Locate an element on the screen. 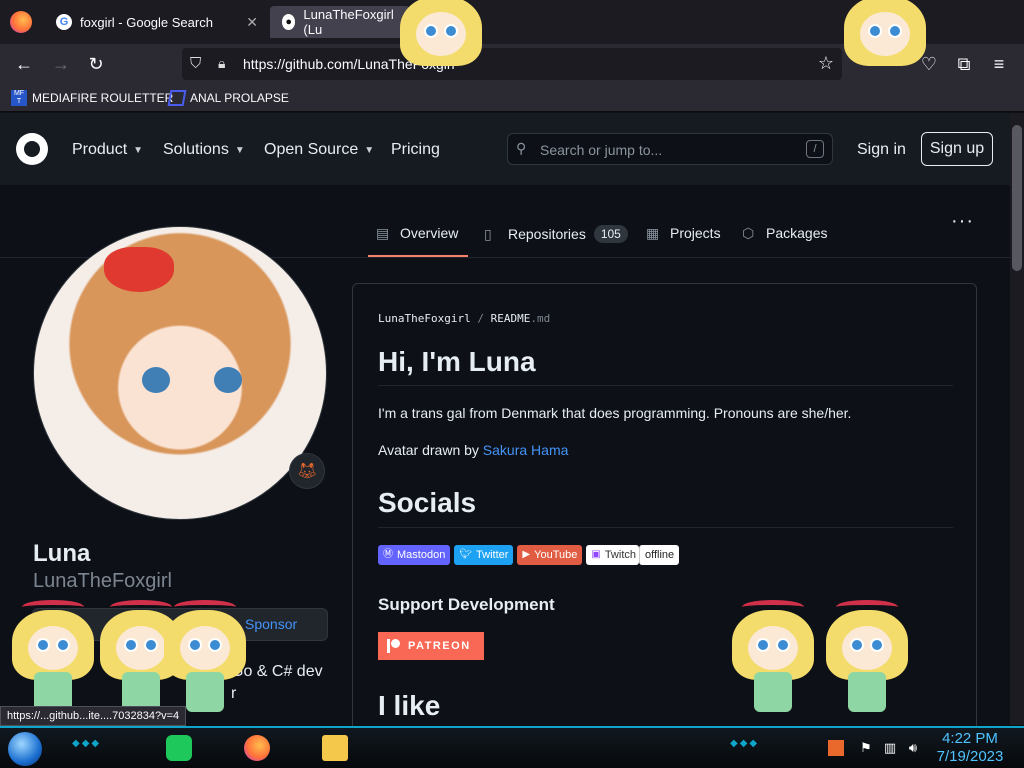 Image resolution: width=1024 pixels, height=768 pixels. taskbar-notes-app is located at coordinates (179, 748).